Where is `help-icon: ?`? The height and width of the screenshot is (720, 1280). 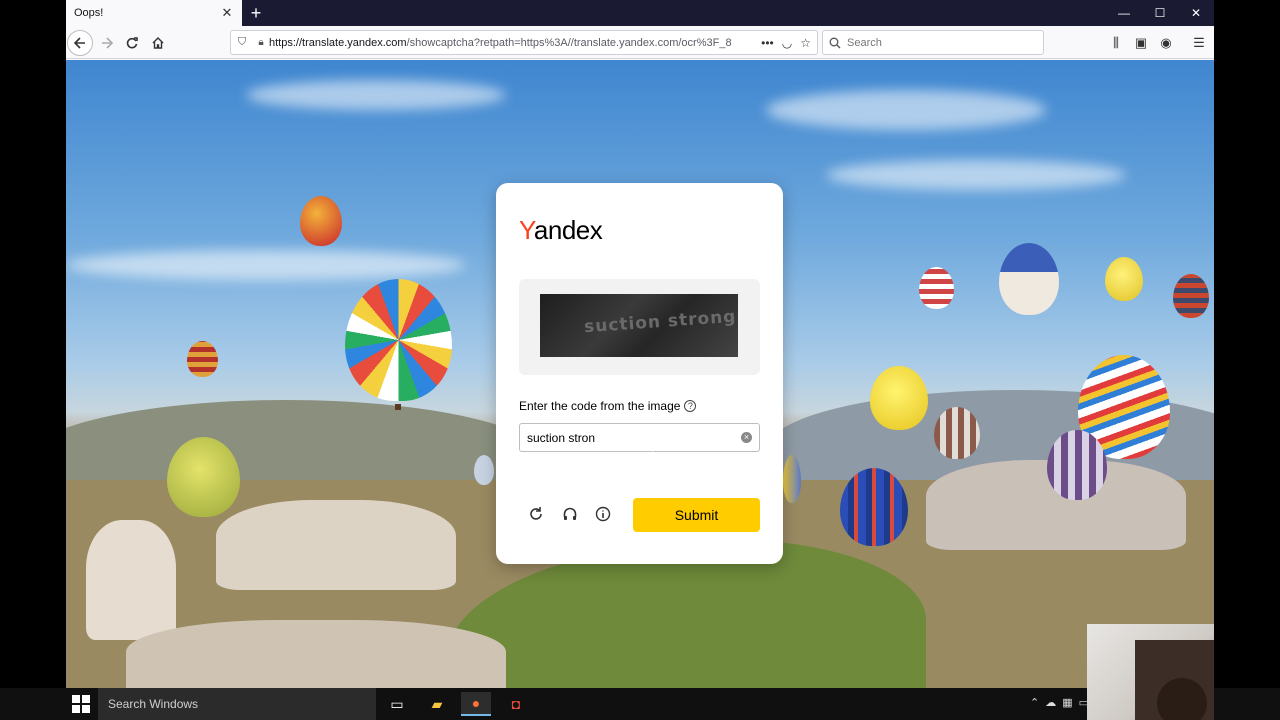 help-icon: ? is located at coordinates (690, 406).